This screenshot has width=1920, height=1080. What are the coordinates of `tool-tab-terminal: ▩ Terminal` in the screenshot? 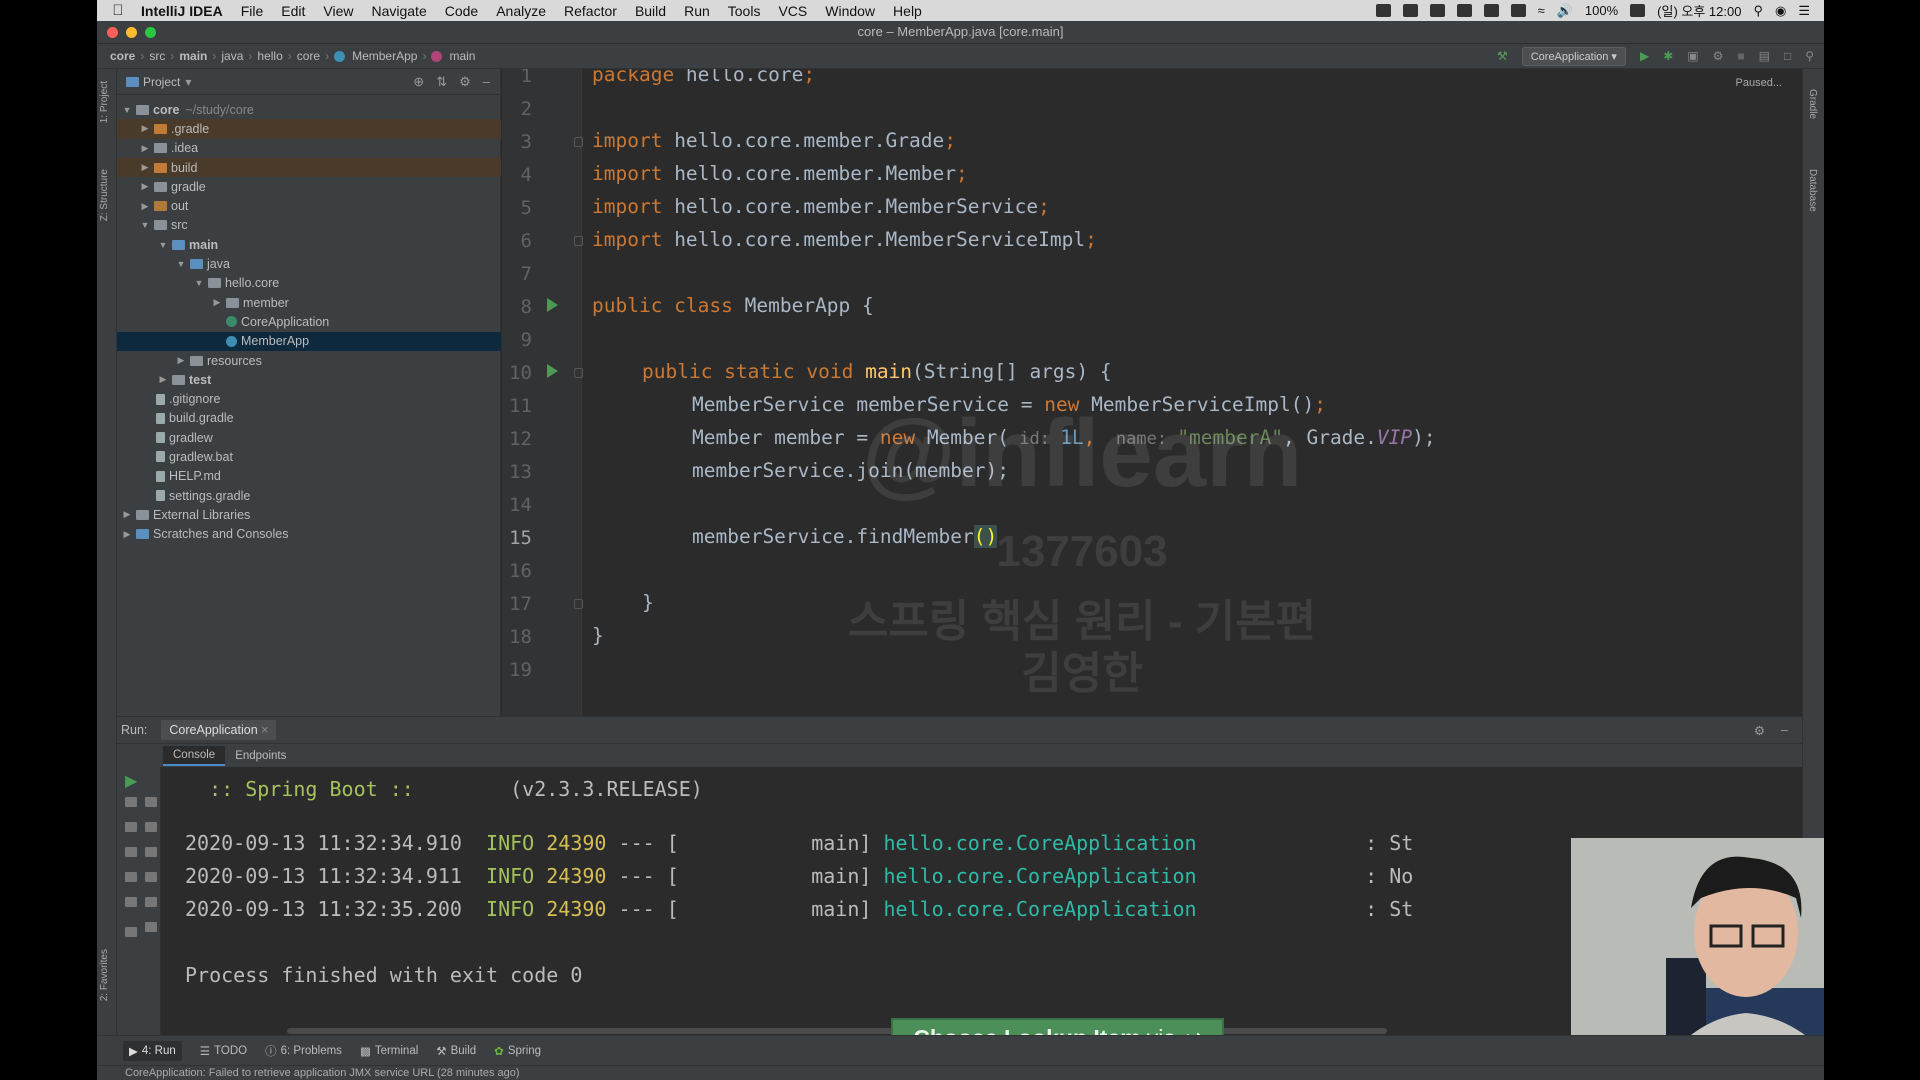 It's located at (389, 1051).